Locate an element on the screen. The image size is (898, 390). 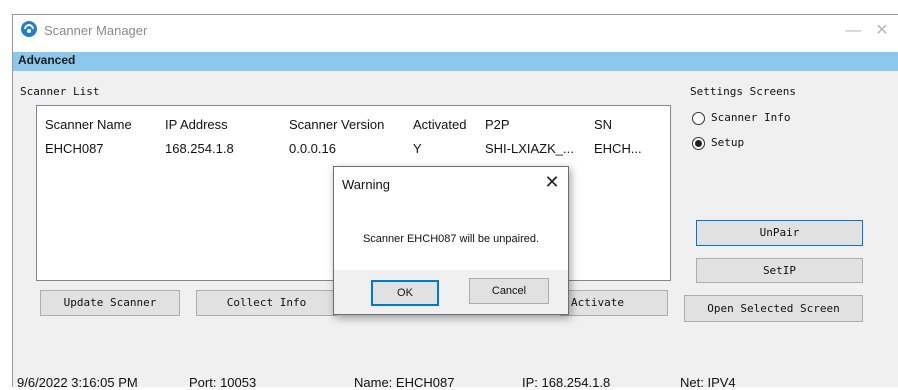
column-header-scanner-version: Scanner Version is located at coordinates (336, 124).